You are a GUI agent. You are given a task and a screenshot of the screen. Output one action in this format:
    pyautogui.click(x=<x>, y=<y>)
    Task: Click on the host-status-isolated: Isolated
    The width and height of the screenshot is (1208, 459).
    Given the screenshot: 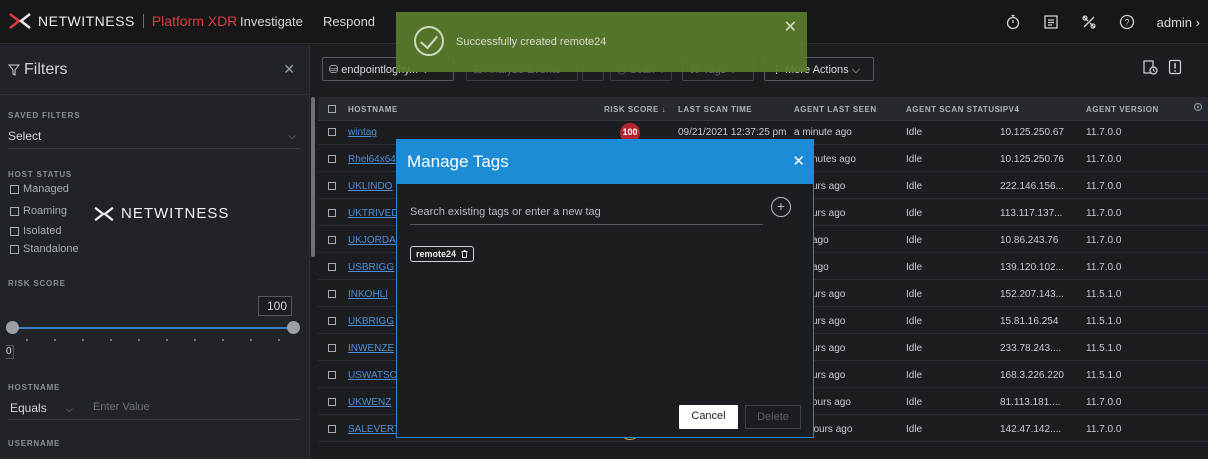 What is the action you would take?
    pyautogui.click(x=36, y=231)
    